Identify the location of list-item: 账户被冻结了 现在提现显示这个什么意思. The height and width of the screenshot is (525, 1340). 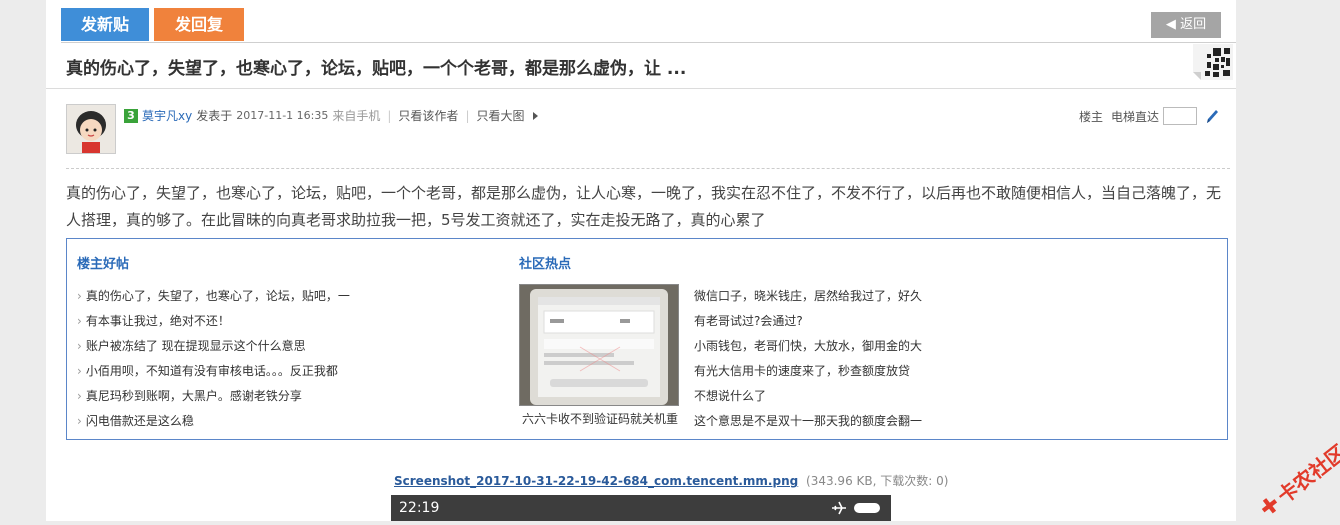
(213, 346).